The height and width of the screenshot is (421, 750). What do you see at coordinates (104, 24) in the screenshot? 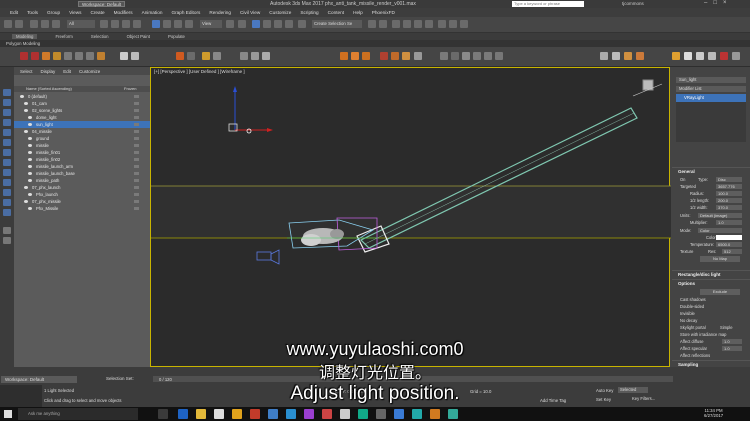
I see `select-object-icon` at bounding box center [104, 24].